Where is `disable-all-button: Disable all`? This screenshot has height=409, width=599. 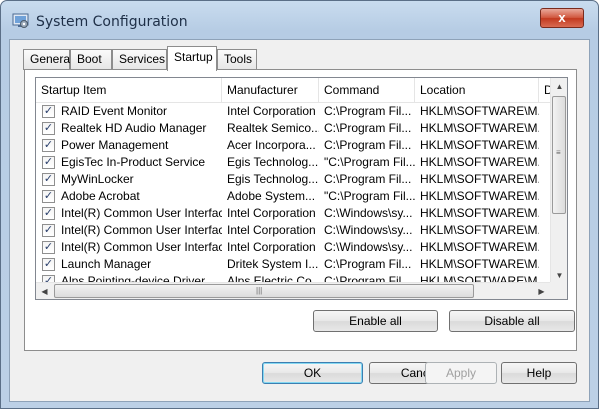
disable-all-button: Disable all is located at coordinates (512, 321).